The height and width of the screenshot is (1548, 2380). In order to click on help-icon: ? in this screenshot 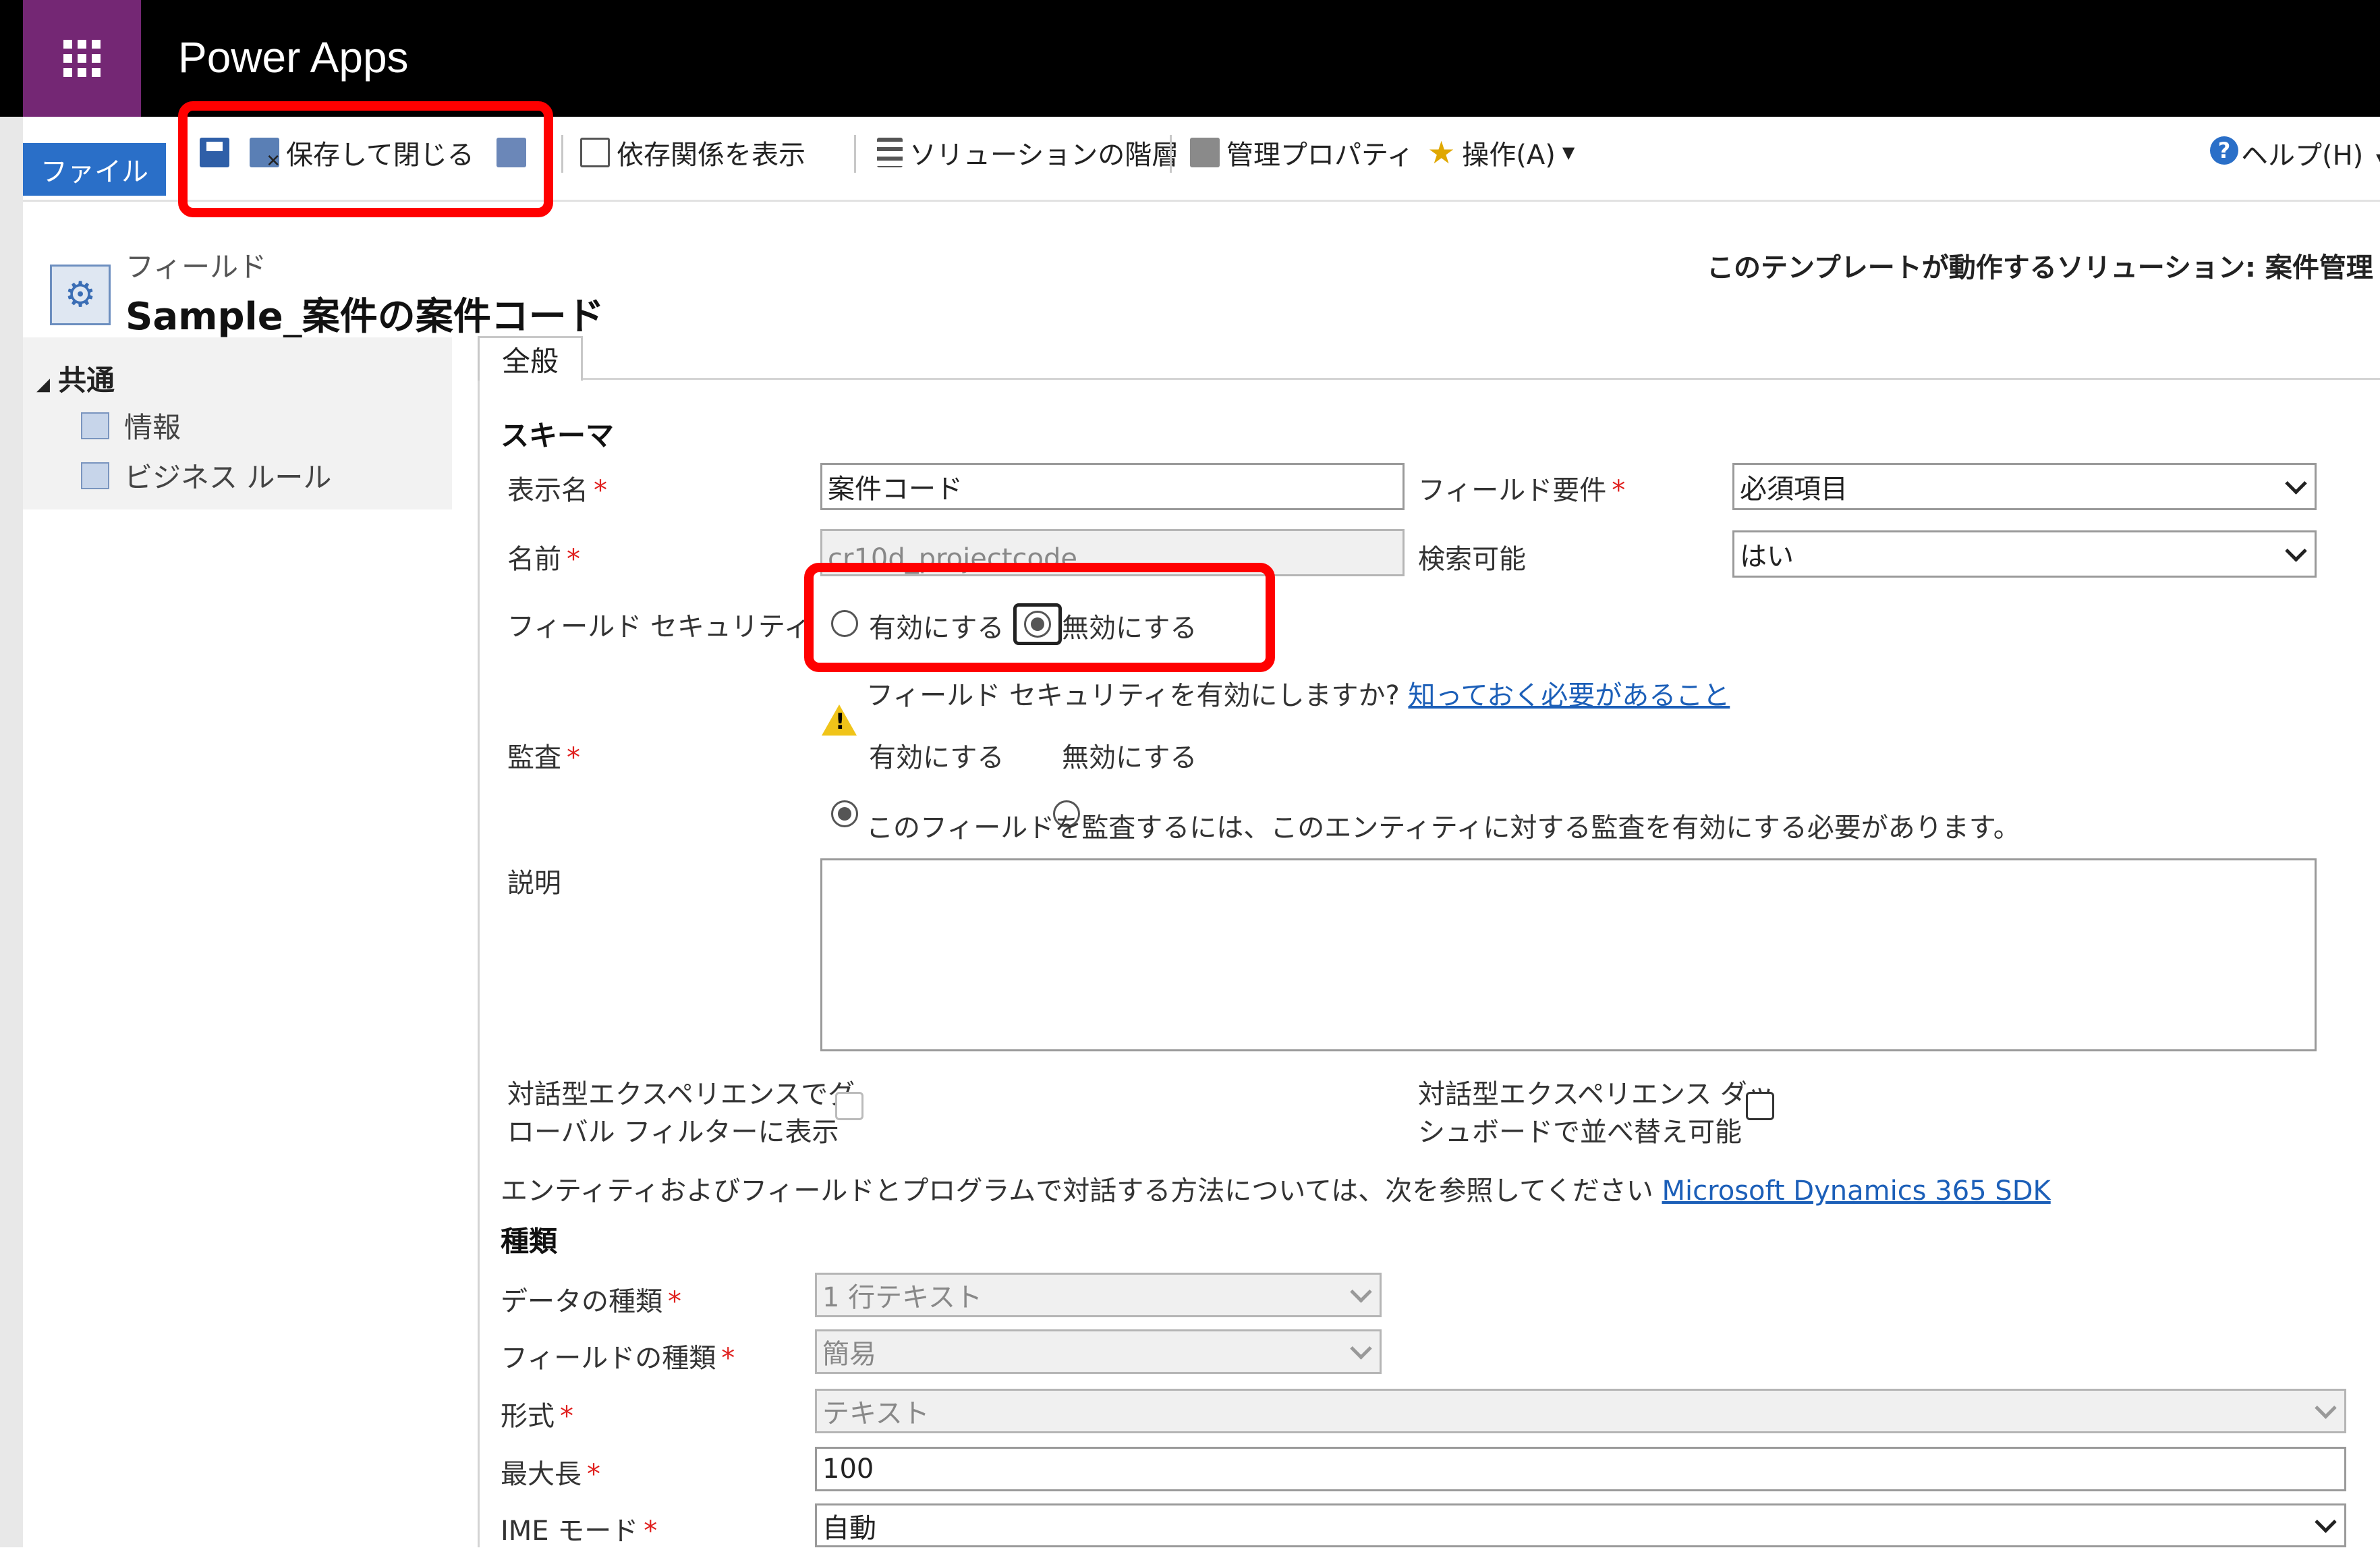, I will do `click(2224, 150)`.